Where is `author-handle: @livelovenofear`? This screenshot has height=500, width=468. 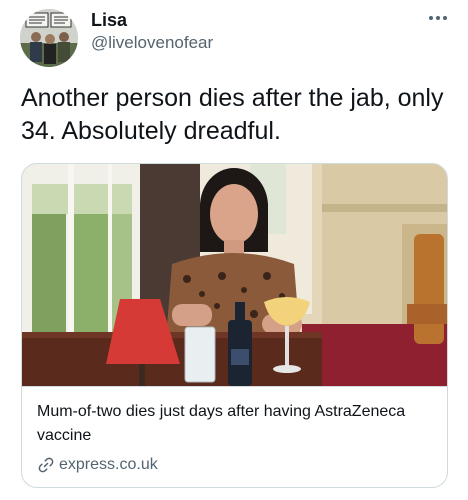
author-handle: @livelovenofear is located at coordinates (152, 43).